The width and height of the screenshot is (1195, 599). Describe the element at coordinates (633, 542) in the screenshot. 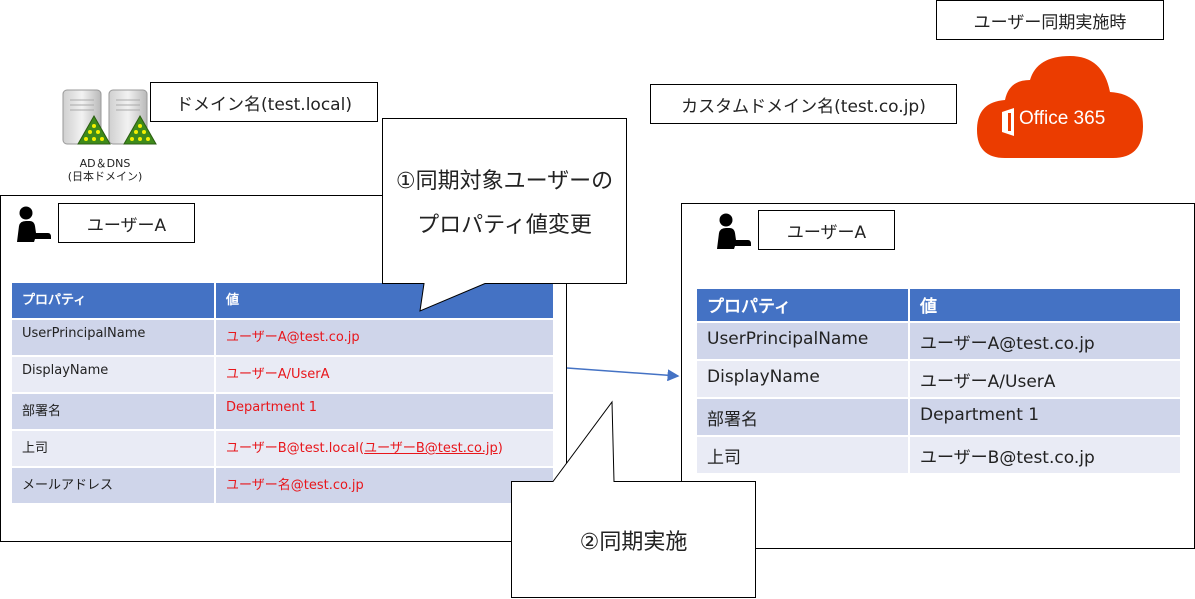

I see `callout-step2: ②同期実施` at that location.